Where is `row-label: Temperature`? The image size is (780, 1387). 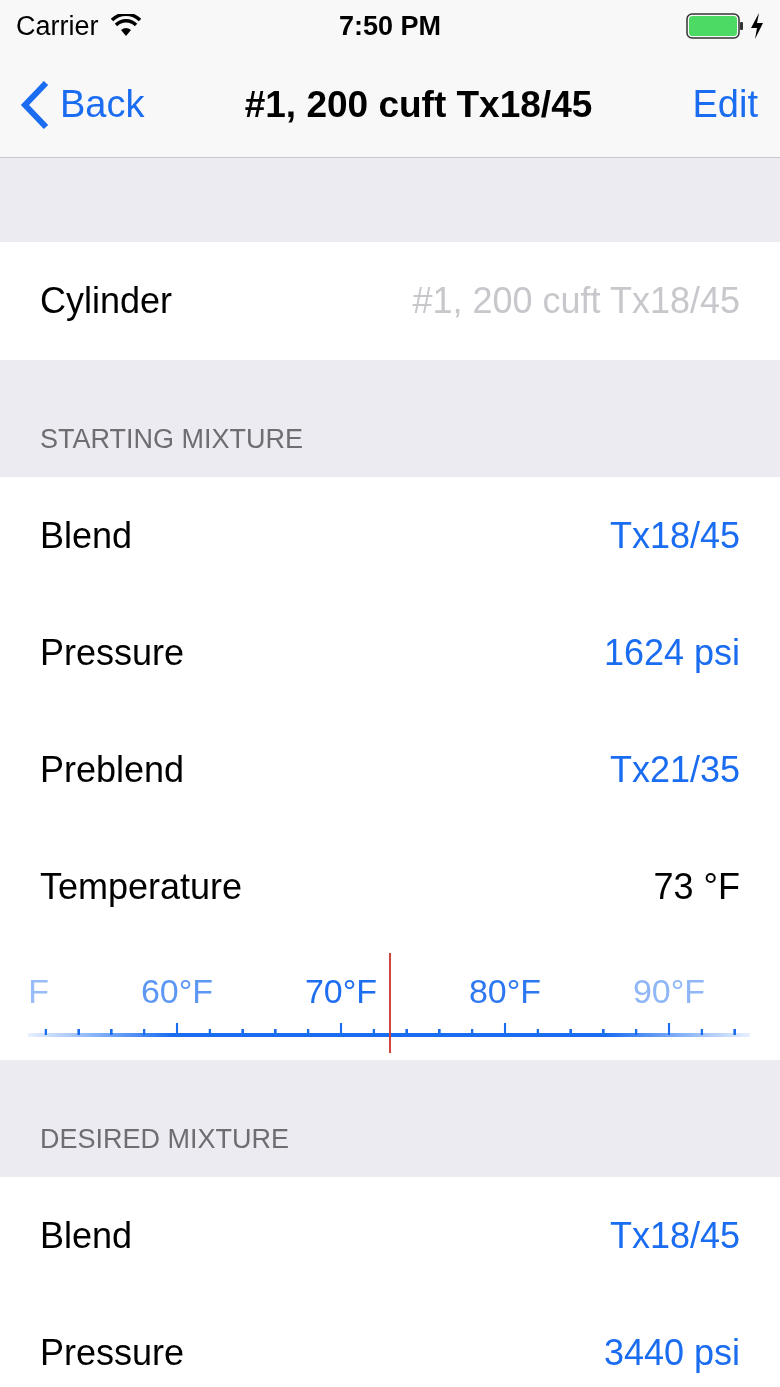 row-label: Temperature is located at coordinates (141, 886).